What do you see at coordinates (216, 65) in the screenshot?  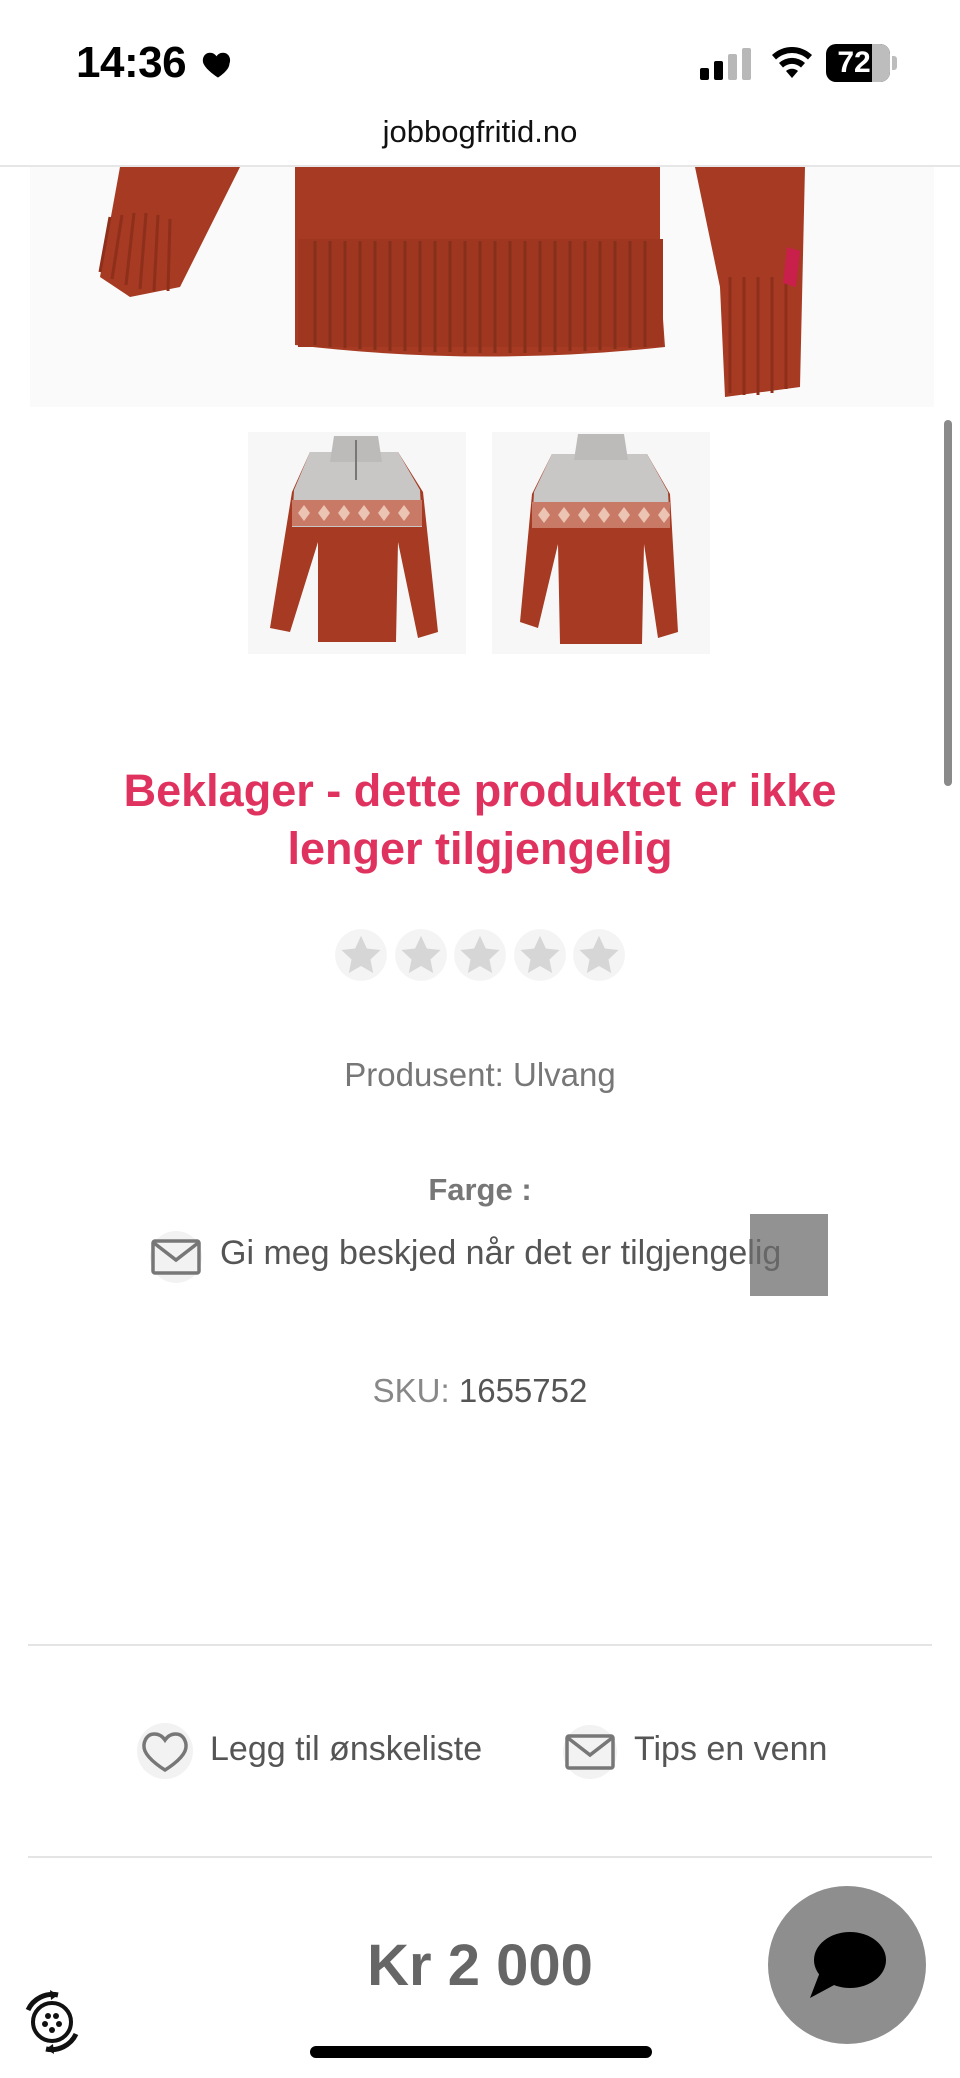 I see `heart-icon` at bounding box center [216, 65].